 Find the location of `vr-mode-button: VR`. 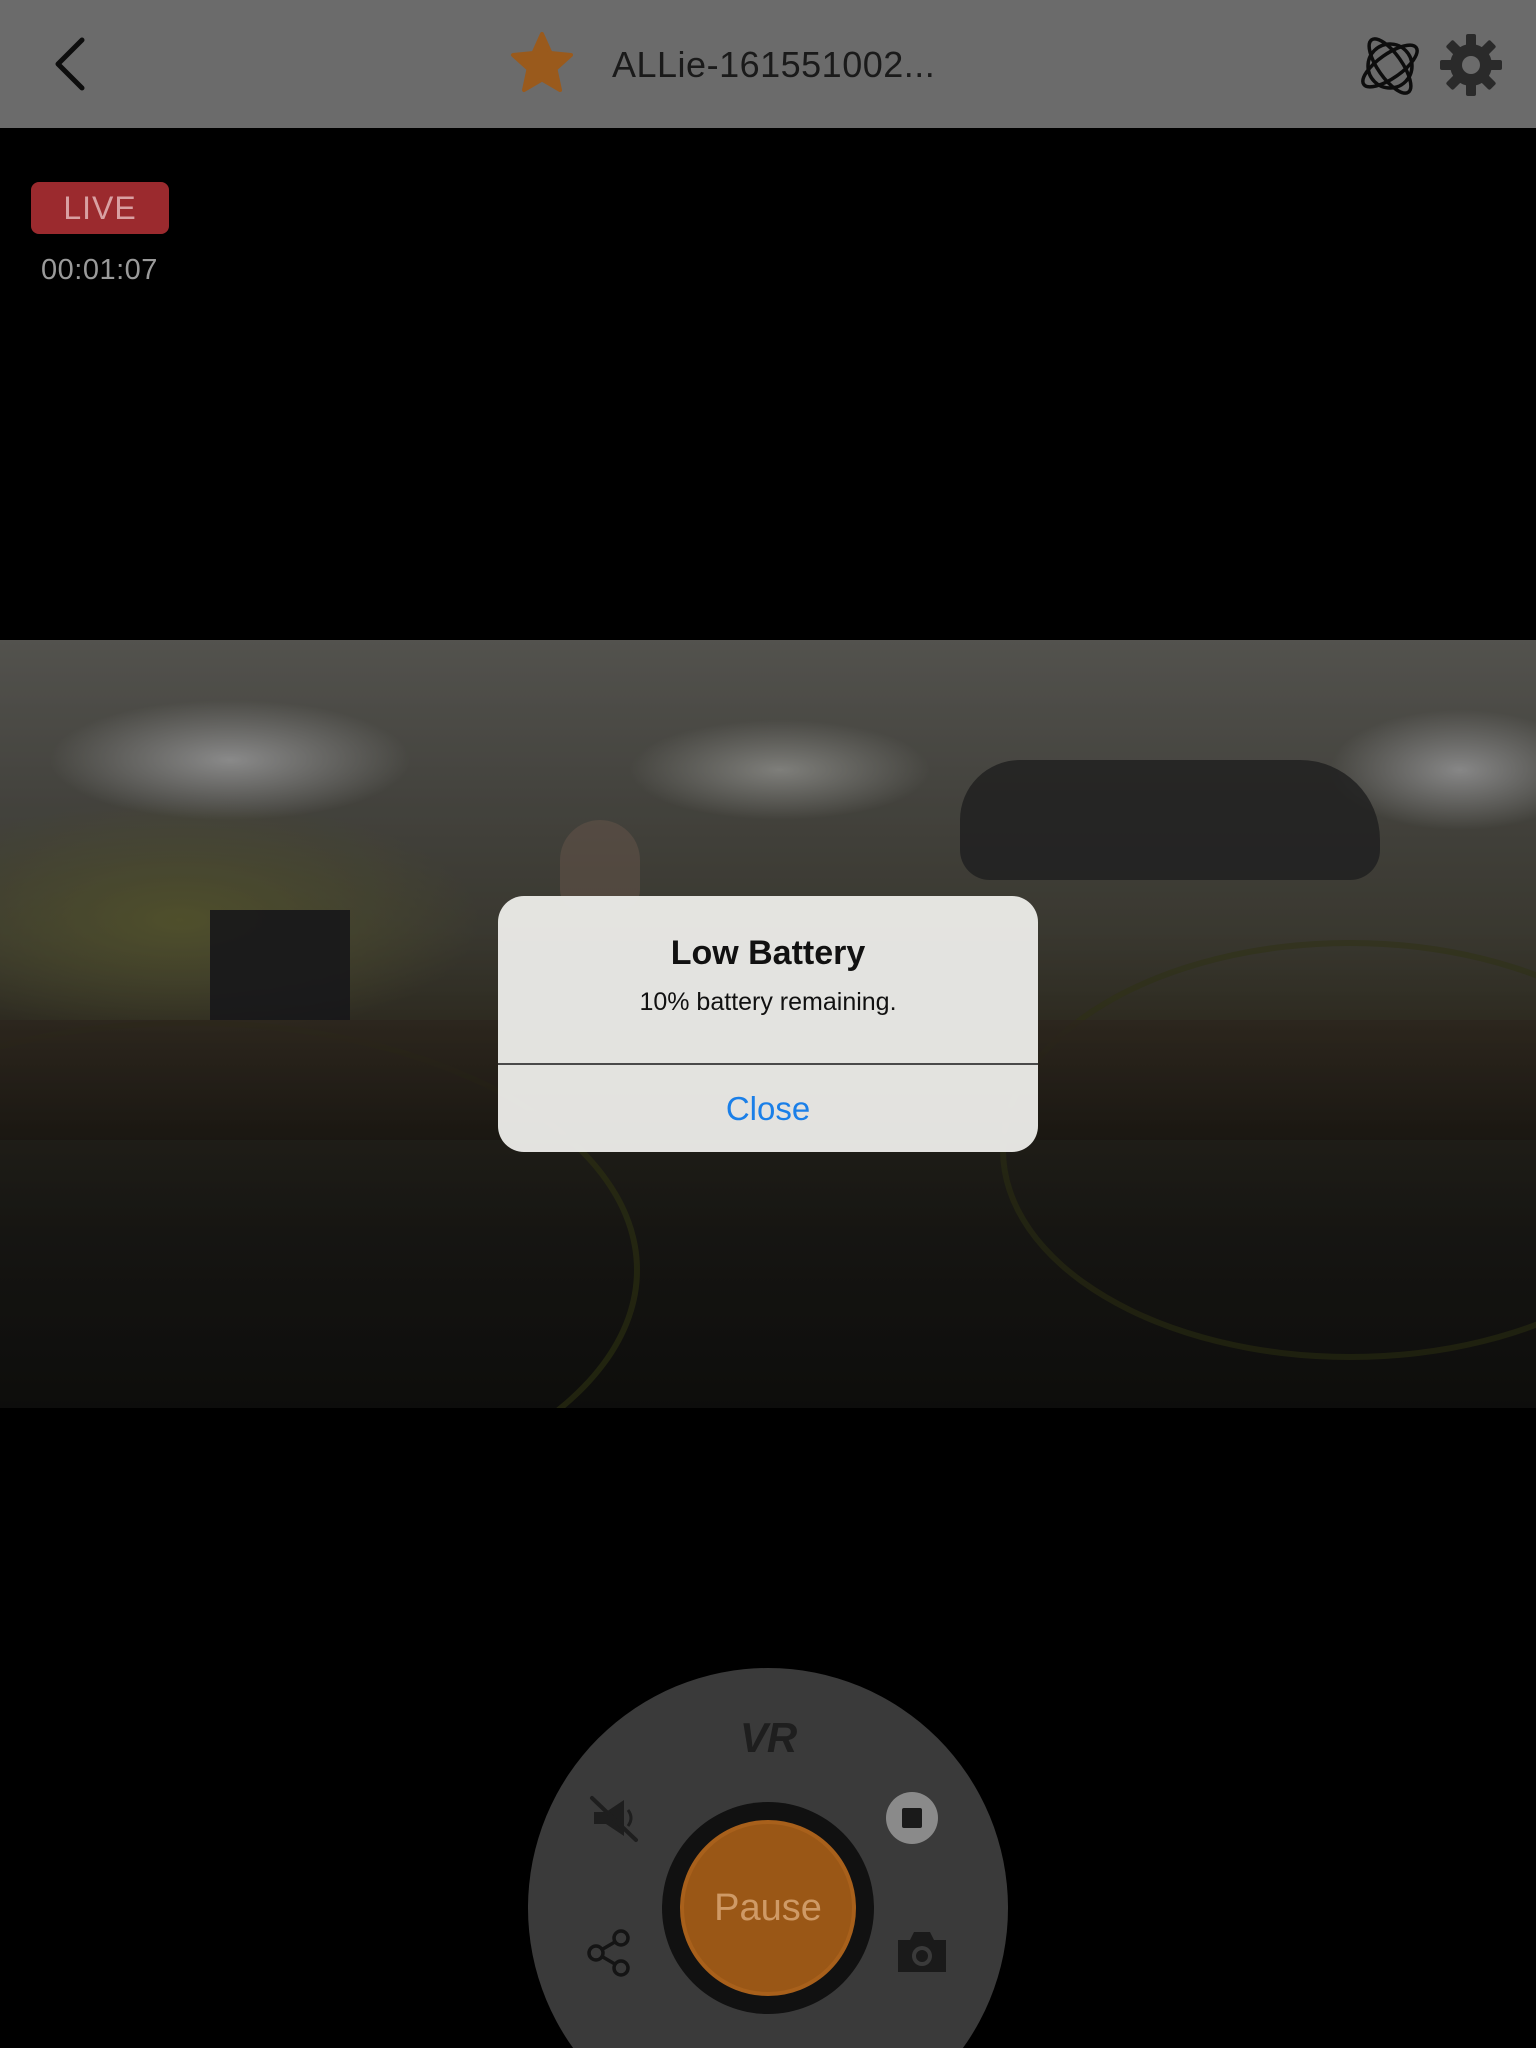

vr-mode-button: VR is located at coordinates (768, 1738).